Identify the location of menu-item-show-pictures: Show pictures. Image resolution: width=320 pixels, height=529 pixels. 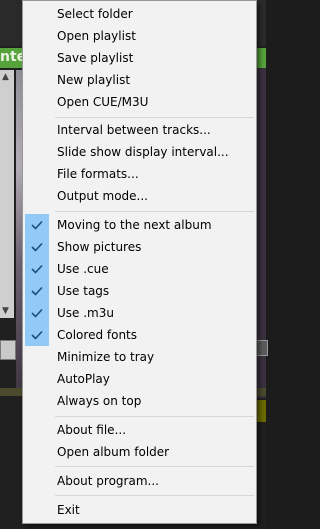
(139, 247).